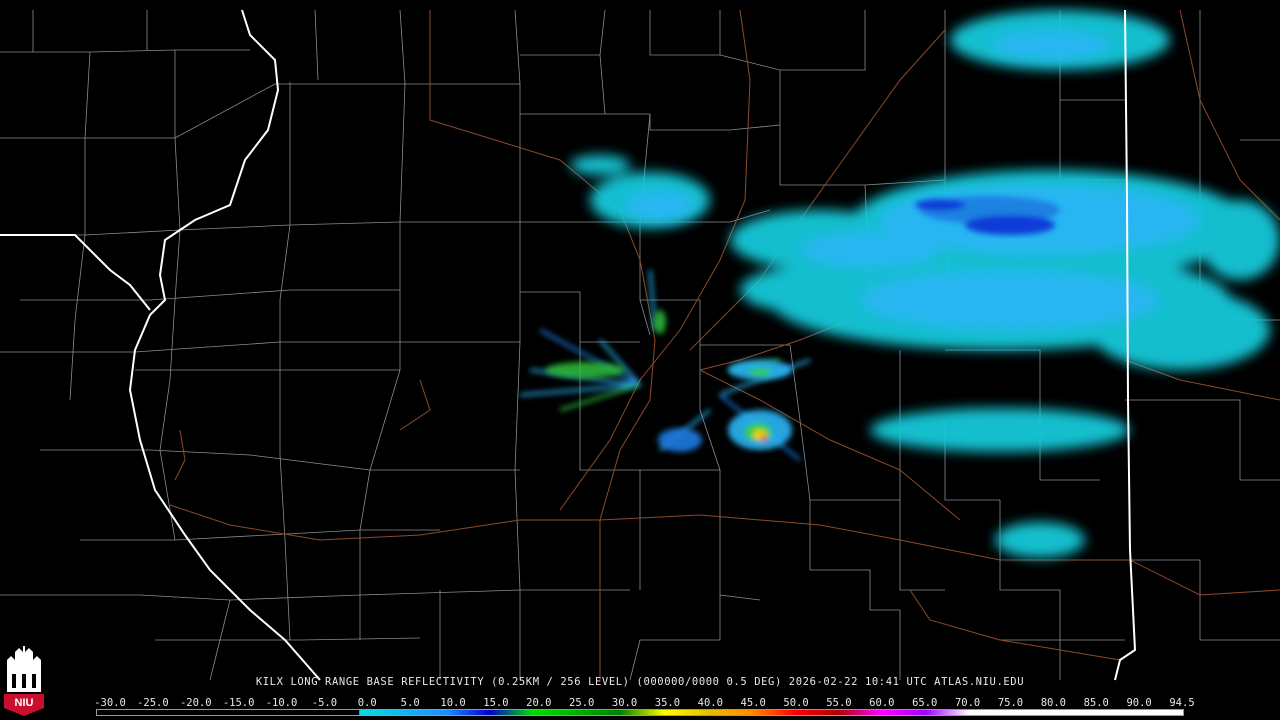  What do you see at coordinates (624, 703) in the screenshot?
I see `scale-label: 30.0` at bounding box center [624, 703].